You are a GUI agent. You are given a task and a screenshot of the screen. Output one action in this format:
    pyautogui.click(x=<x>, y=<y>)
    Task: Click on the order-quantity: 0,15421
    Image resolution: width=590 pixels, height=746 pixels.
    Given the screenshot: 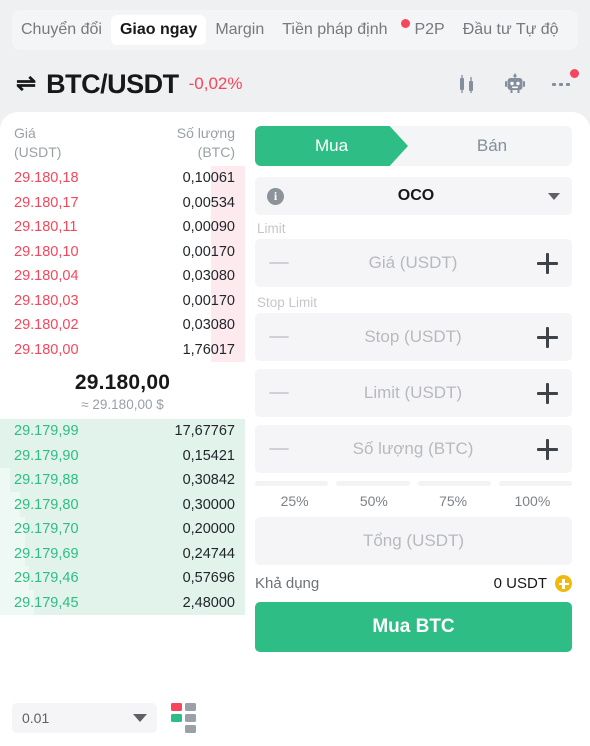 What is the action you would take?
    pyautogui.click(x=208, y=455)
    